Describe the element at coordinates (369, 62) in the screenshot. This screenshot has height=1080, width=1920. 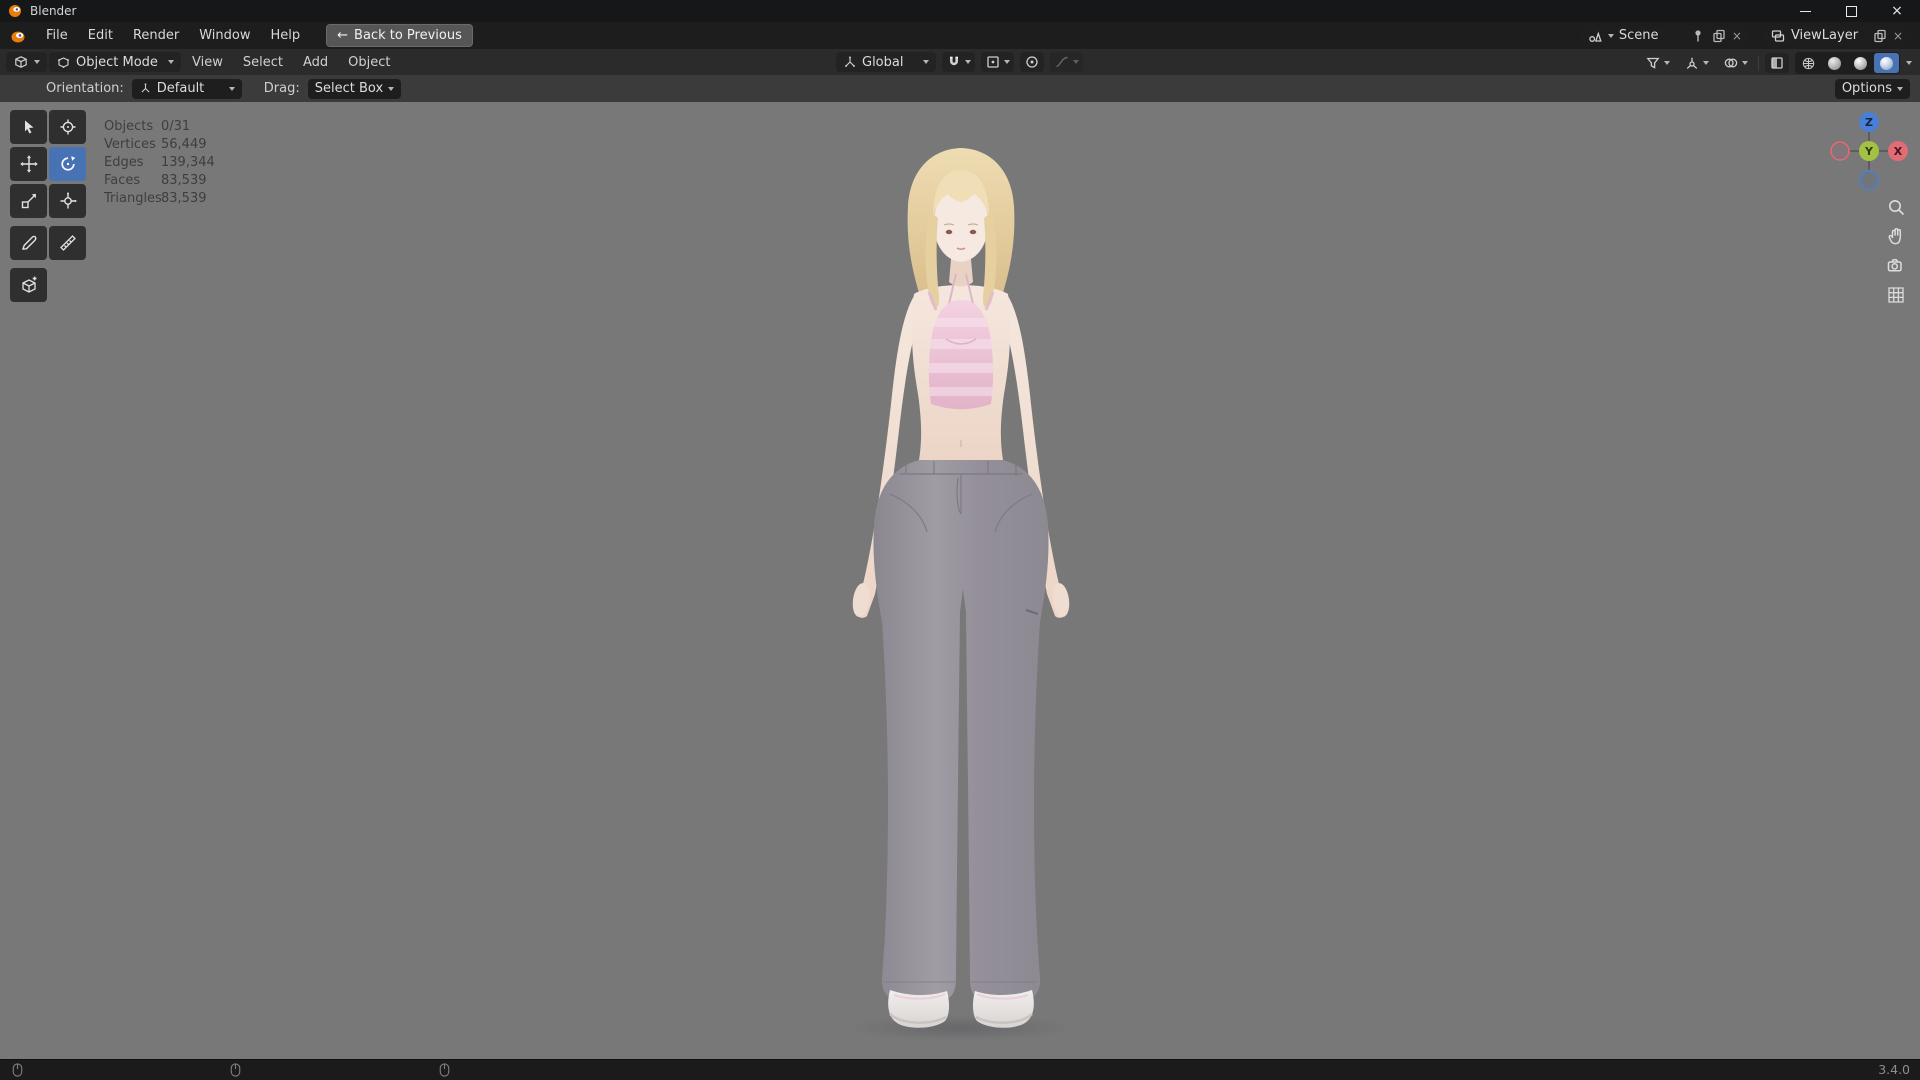
I see `menu-object: Object` at that location.